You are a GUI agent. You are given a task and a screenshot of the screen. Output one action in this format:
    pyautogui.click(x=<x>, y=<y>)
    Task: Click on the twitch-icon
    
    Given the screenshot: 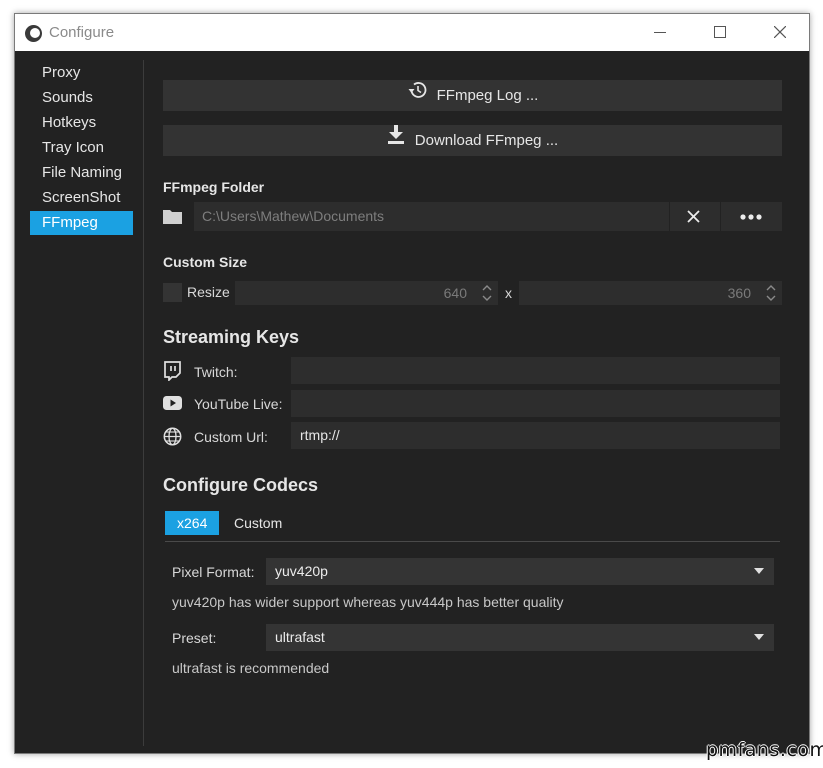 What is the action you would take?
    pyautogui.click(x=172, y=373)
    